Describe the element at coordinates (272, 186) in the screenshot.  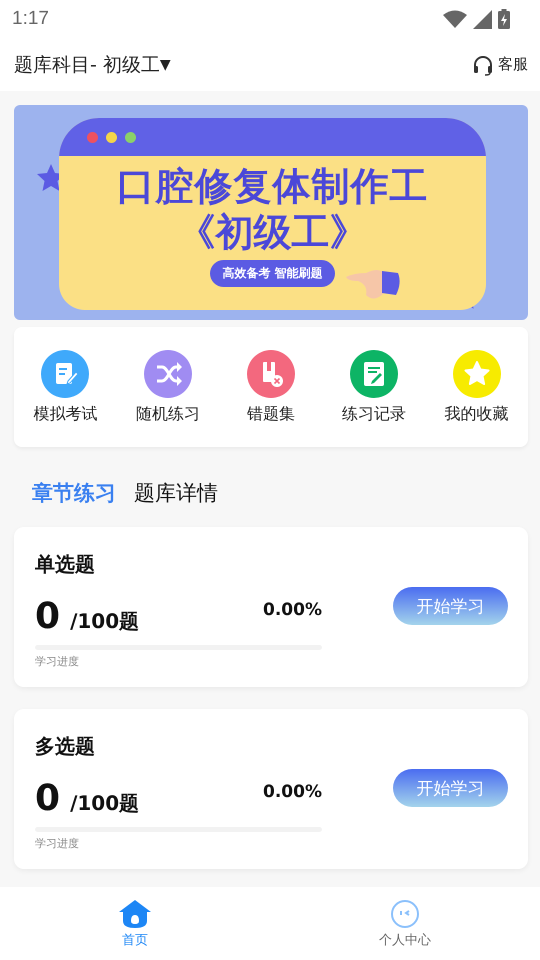
I see `banner-title: 口腔修复体制作工` at that location.